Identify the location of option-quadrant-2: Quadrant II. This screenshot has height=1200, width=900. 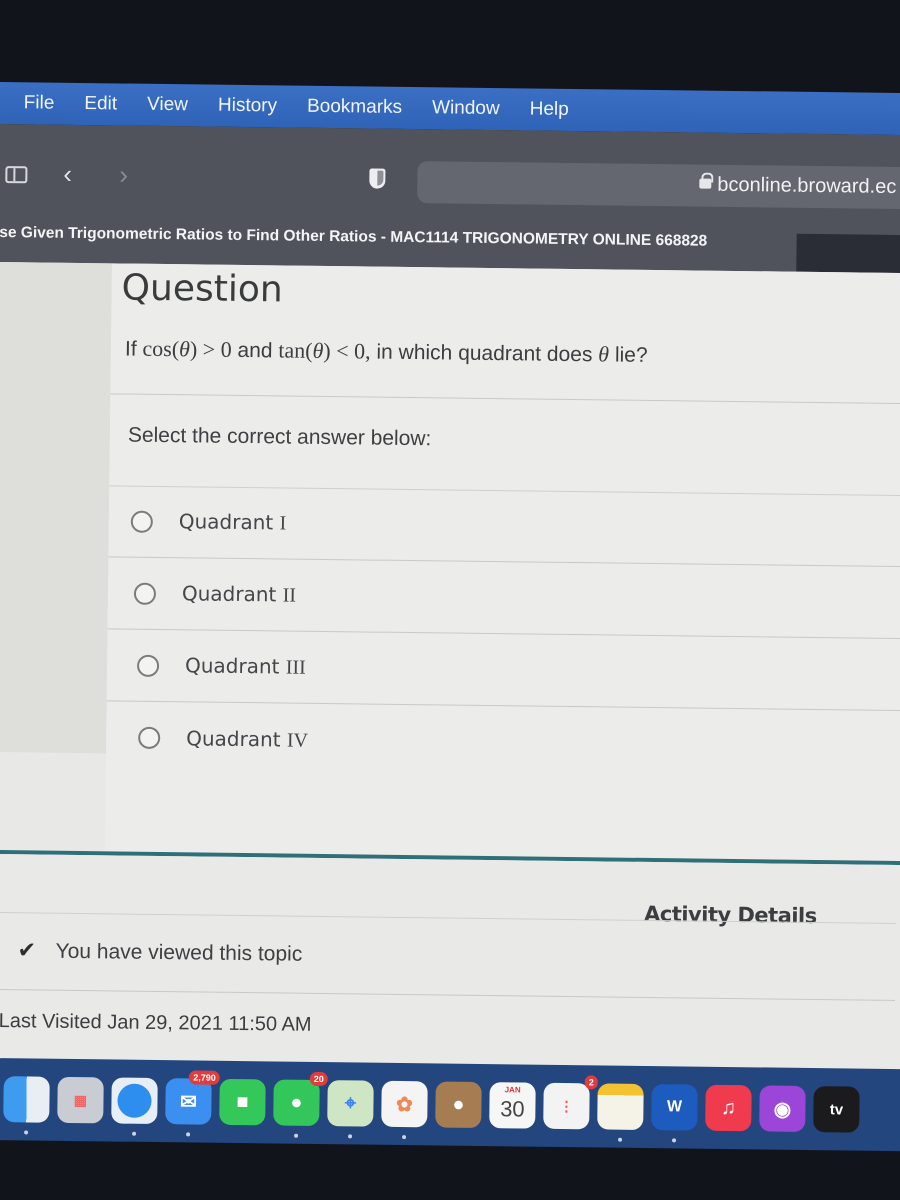
(503, 598).